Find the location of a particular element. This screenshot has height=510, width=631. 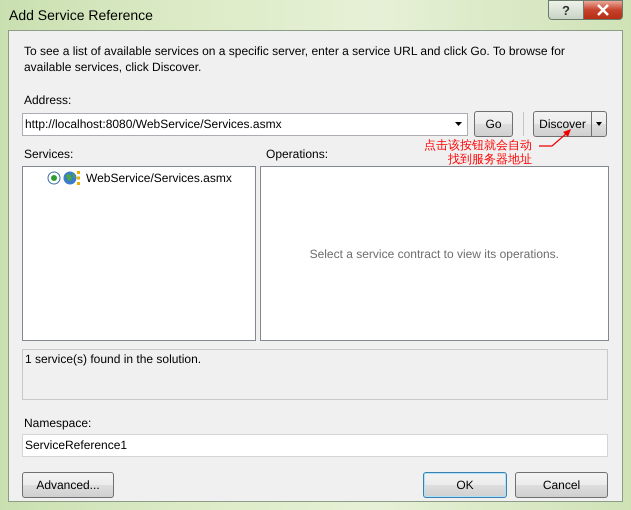

namespace-label: Namespace: is located at coordinates (58, 423).